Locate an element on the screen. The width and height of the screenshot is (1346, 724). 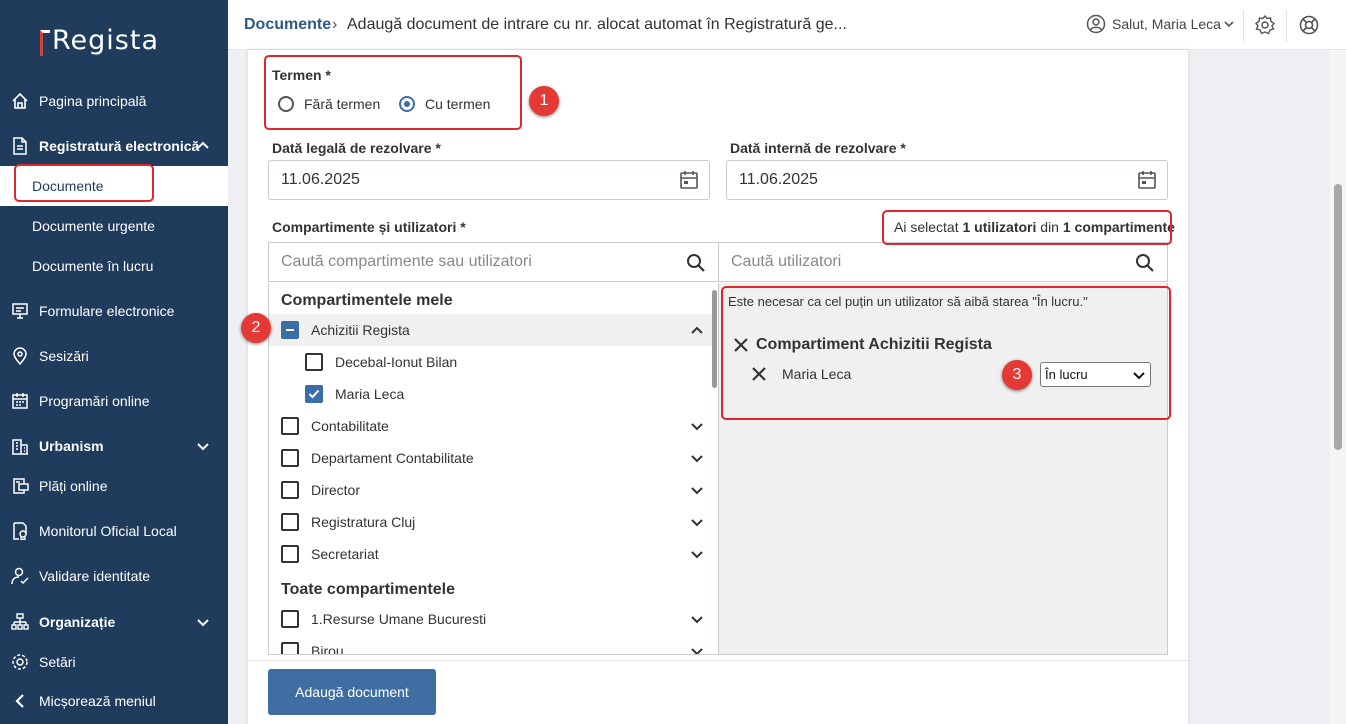
sidebar-item-label: Organizație is located at coordinates (77, 622).